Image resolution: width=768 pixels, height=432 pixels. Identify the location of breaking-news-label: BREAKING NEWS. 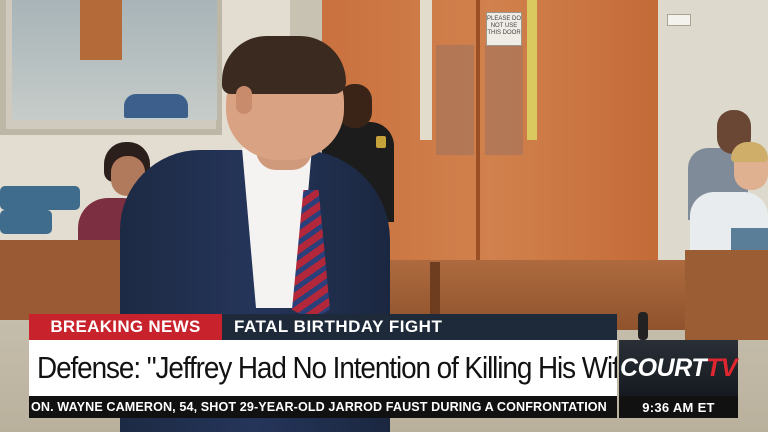
(125, 327).